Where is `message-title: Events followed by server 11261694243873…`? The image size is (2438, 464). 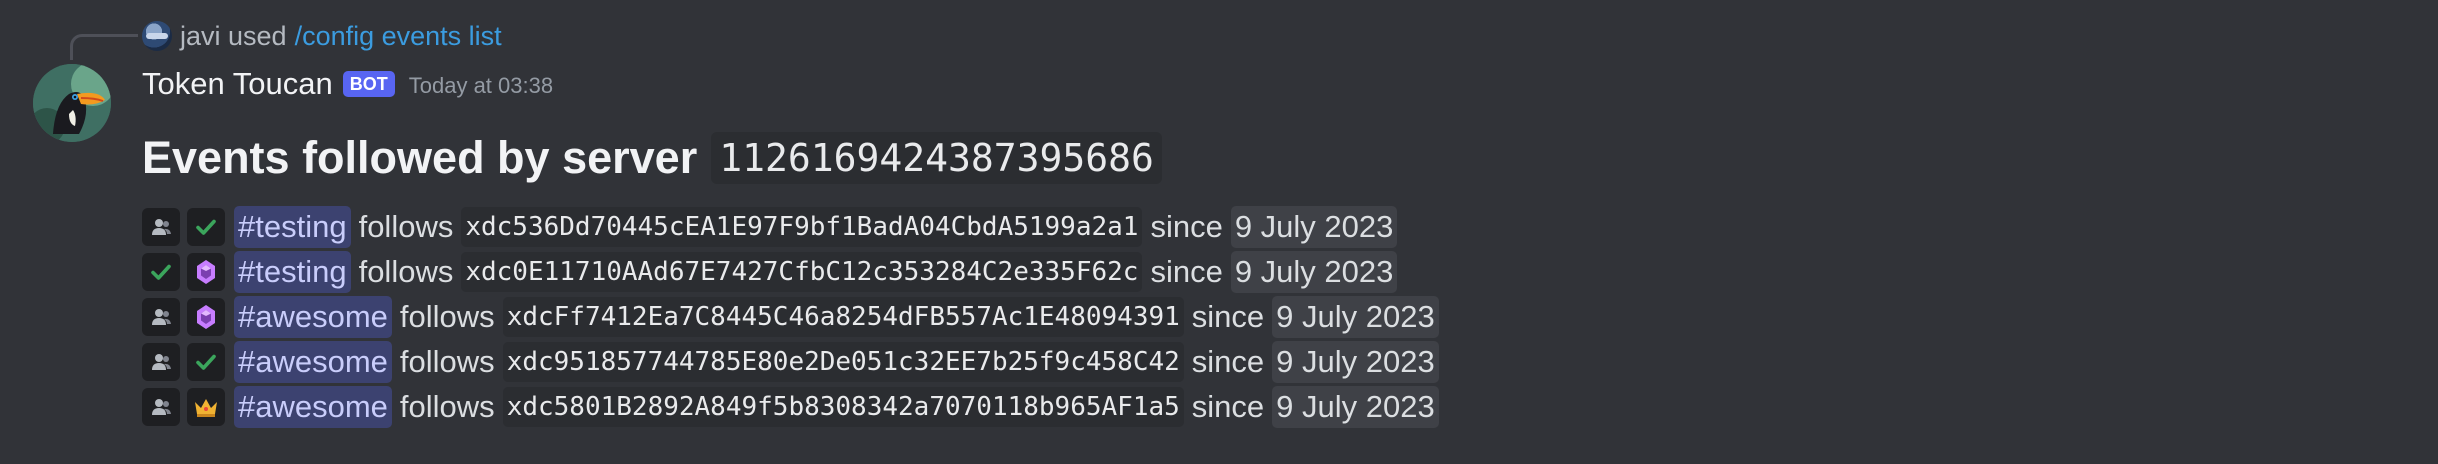
message-title: Events followed by server 11261694243873… is located at coordinates (652, 158).